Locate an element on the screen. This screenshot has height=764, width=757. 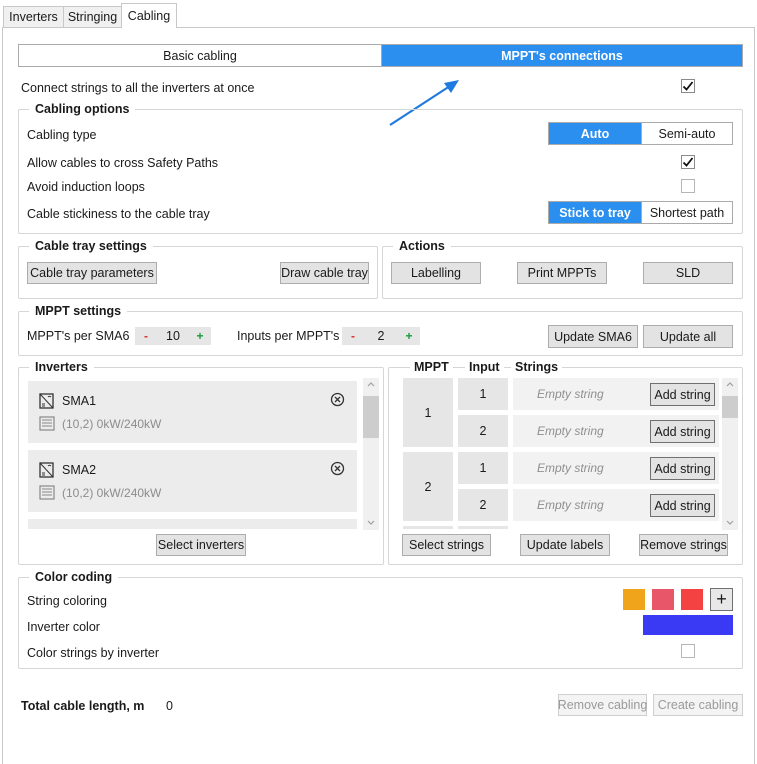
add-color-button: + is located at coordinates (721, 599).